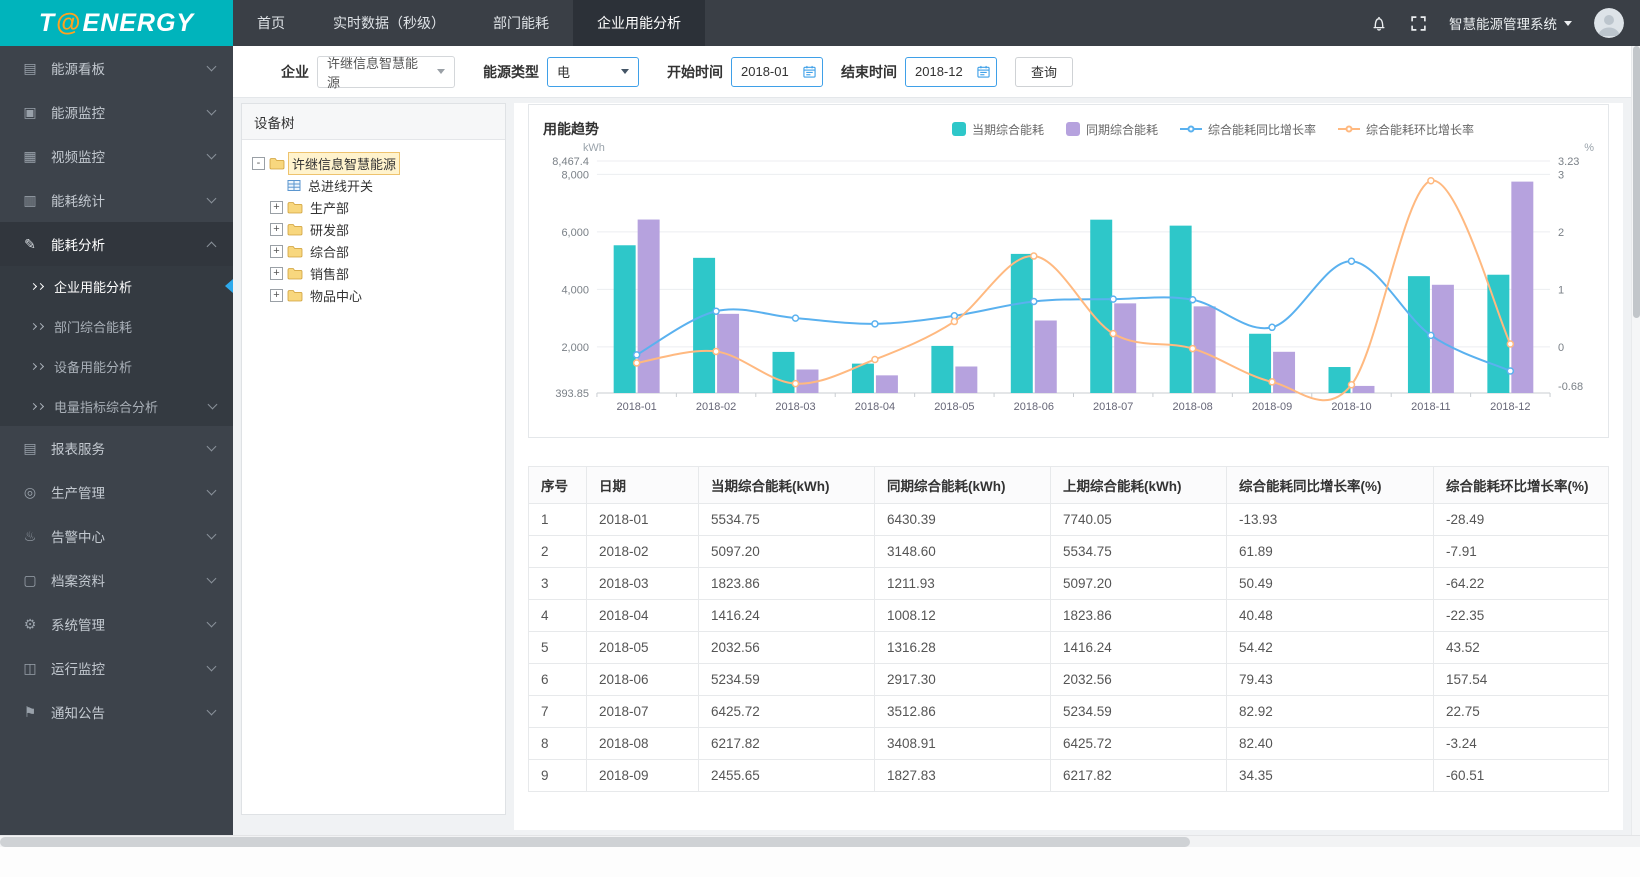  I want to click on horizontal-scrollbar, so click(820, 841).